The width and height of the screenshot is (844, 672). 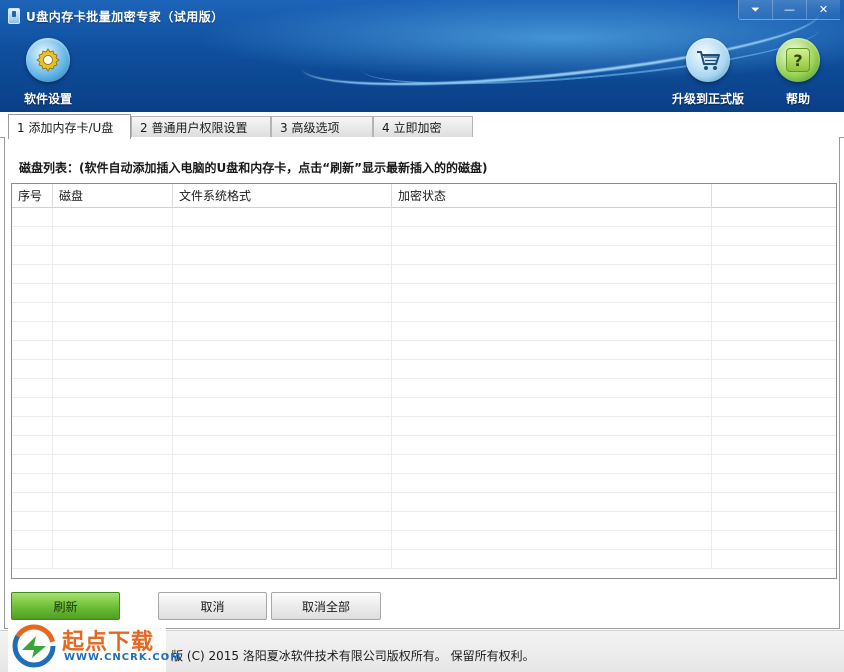 I want to click on tab-user-permissions: 2 普通用户权限设置, so click(x=201, y=127).